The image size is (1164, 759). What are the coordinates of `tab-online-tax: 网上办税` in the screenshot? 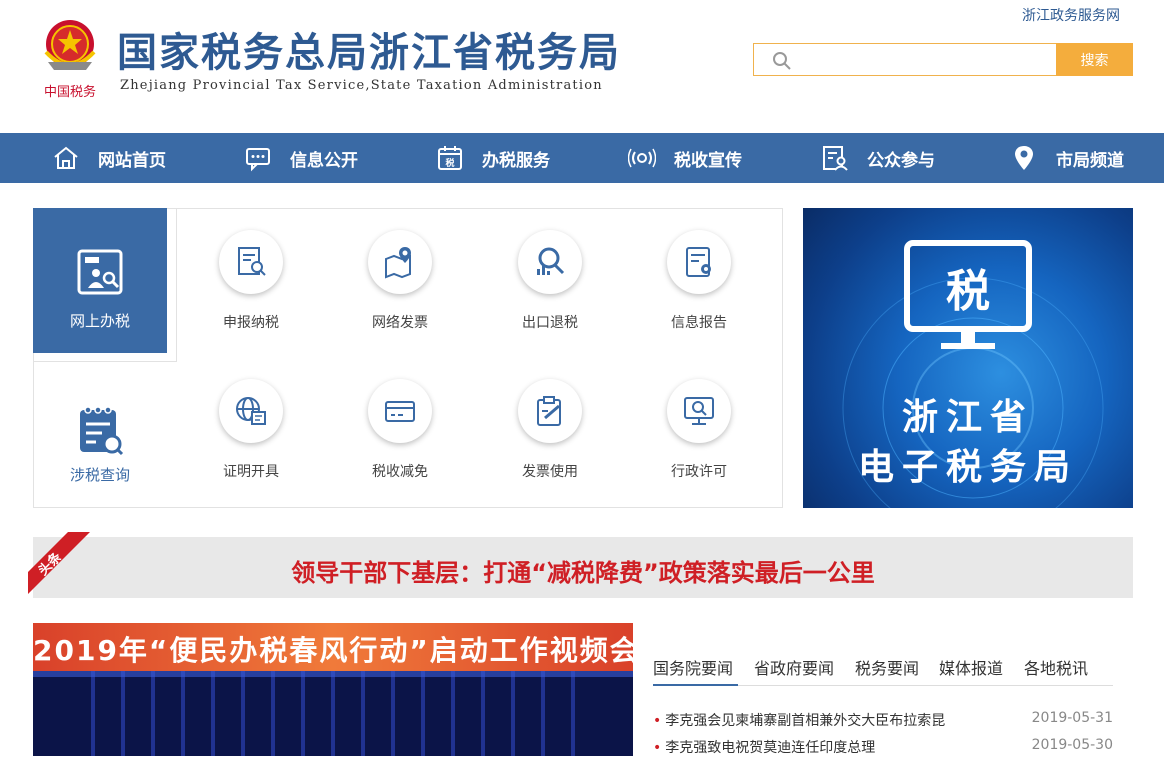 It's located at (100, 280).